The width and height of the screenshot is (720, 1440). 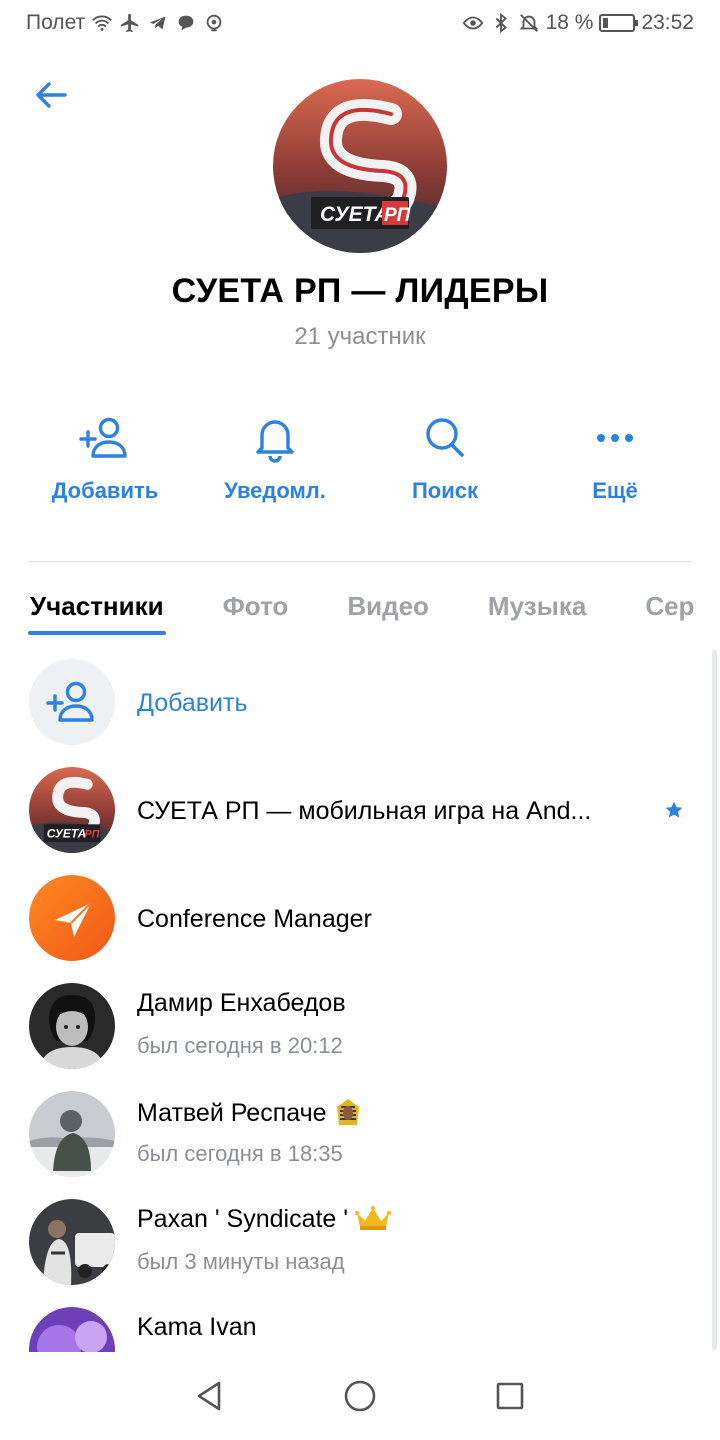 I want to click on circle-home-icon, so click(x=360, y=1396).